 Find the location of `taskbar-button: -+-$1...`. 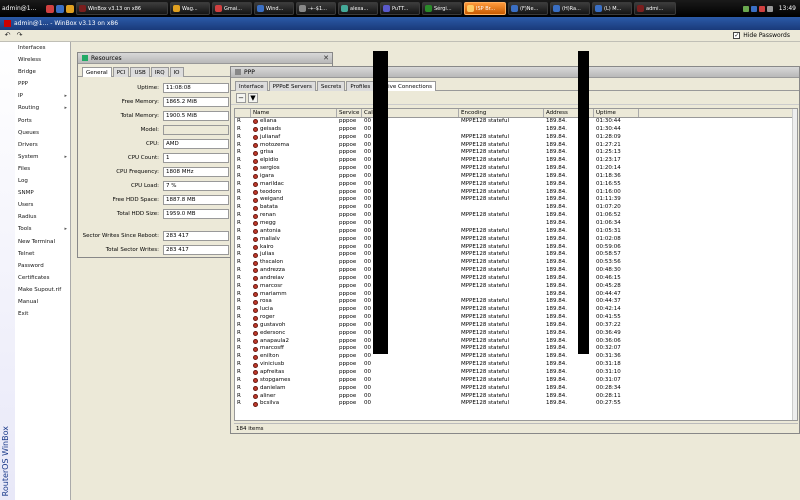

taskbar-button: -+-$1... is located at coordinates (316, 8).